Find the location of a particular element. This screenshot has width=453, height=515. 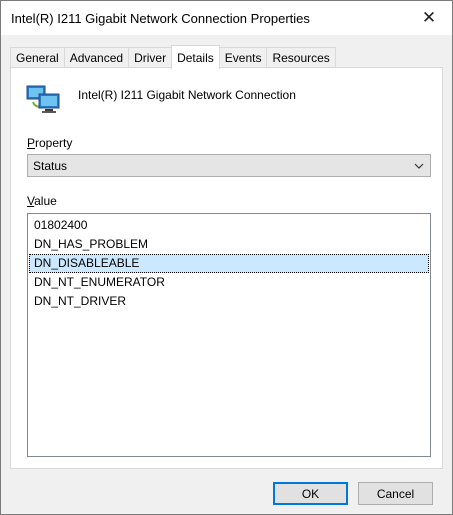

property-dropdown: Status is located at coordinates (229, 165).